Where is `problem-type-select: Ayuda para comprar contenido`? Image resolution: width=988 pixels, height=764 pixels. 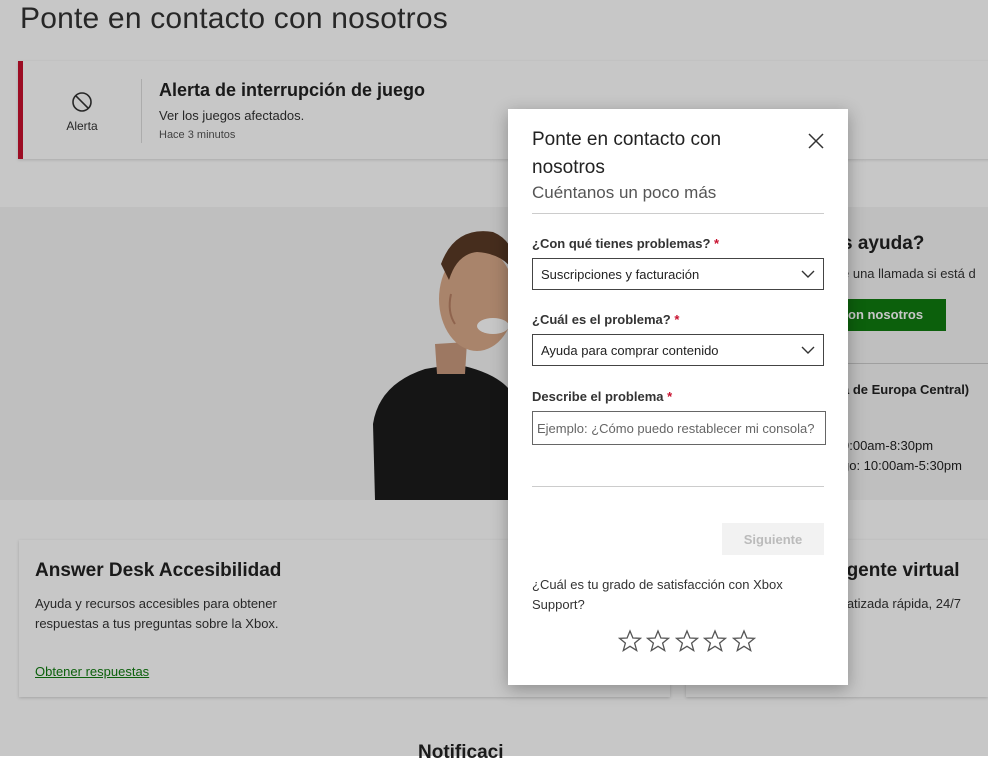 problem-type-select: Ayuda para comprar contenido is located at coordinates (678, 350).